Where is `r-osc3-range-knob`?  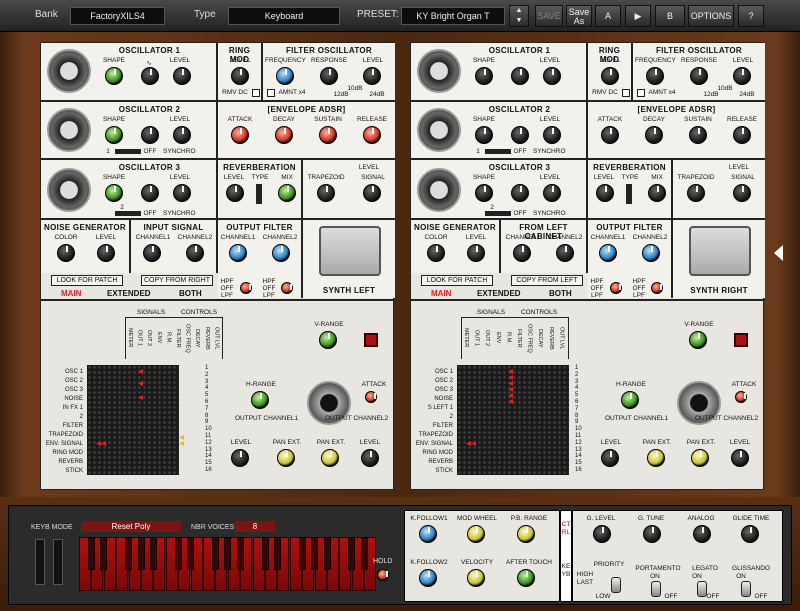
r-osc3-range-knob is located at coordinates (439, 190).